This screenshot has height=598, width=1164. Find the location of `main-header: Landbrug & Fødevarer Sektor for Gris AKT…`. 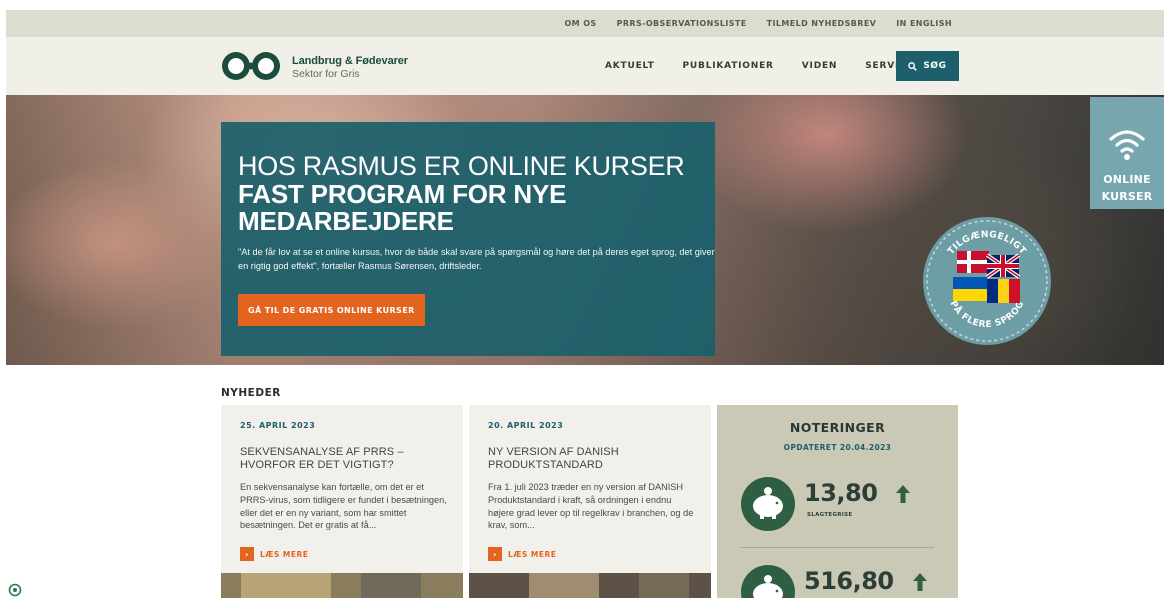

main-header: Landbrug & Fødevarer Sektor for Gris AKT… is located at coordinates (585, 66).